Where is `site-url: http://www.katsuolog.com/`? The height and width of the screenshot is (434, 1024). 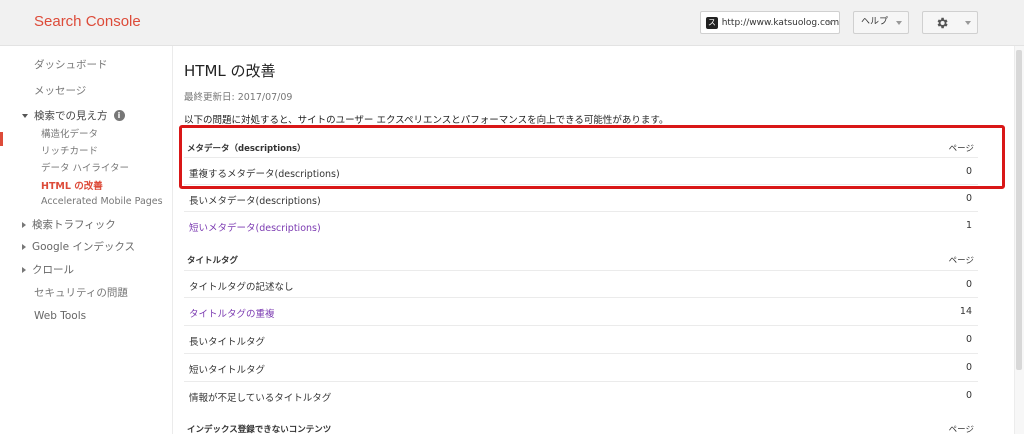
site-url: http://www.katsuolog.com/ is located at coordinates (780, 22).